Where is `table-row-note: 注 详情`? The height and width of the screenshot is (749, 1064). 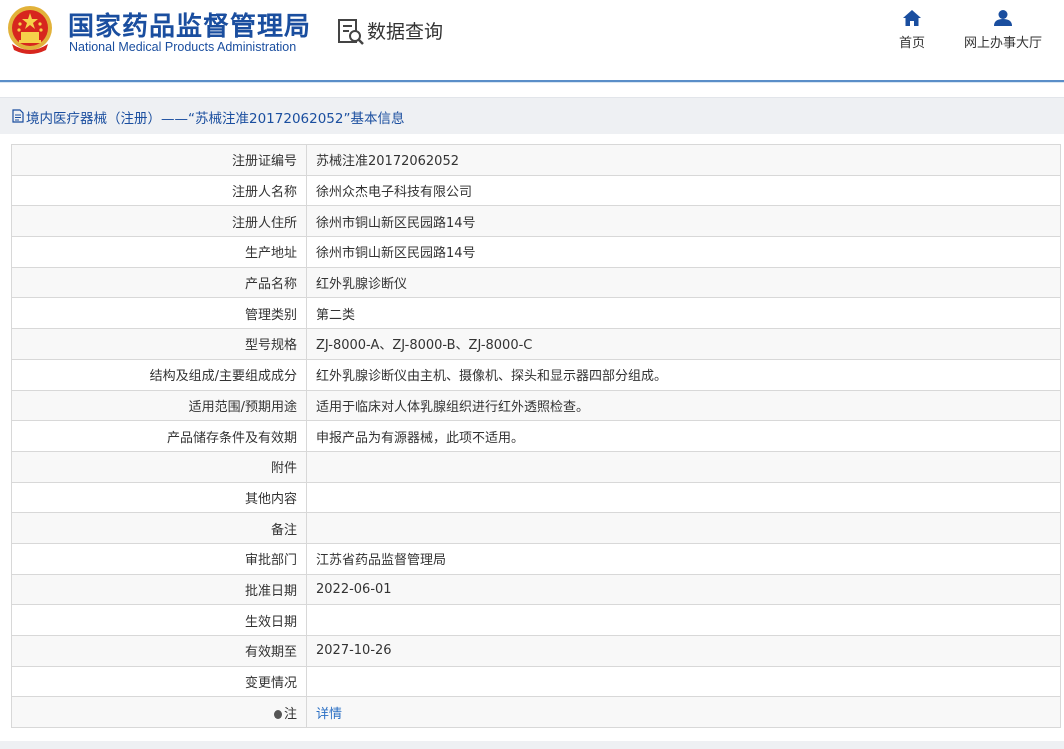 table-row-note: 注 详情 is located at coordinates (536, 712).